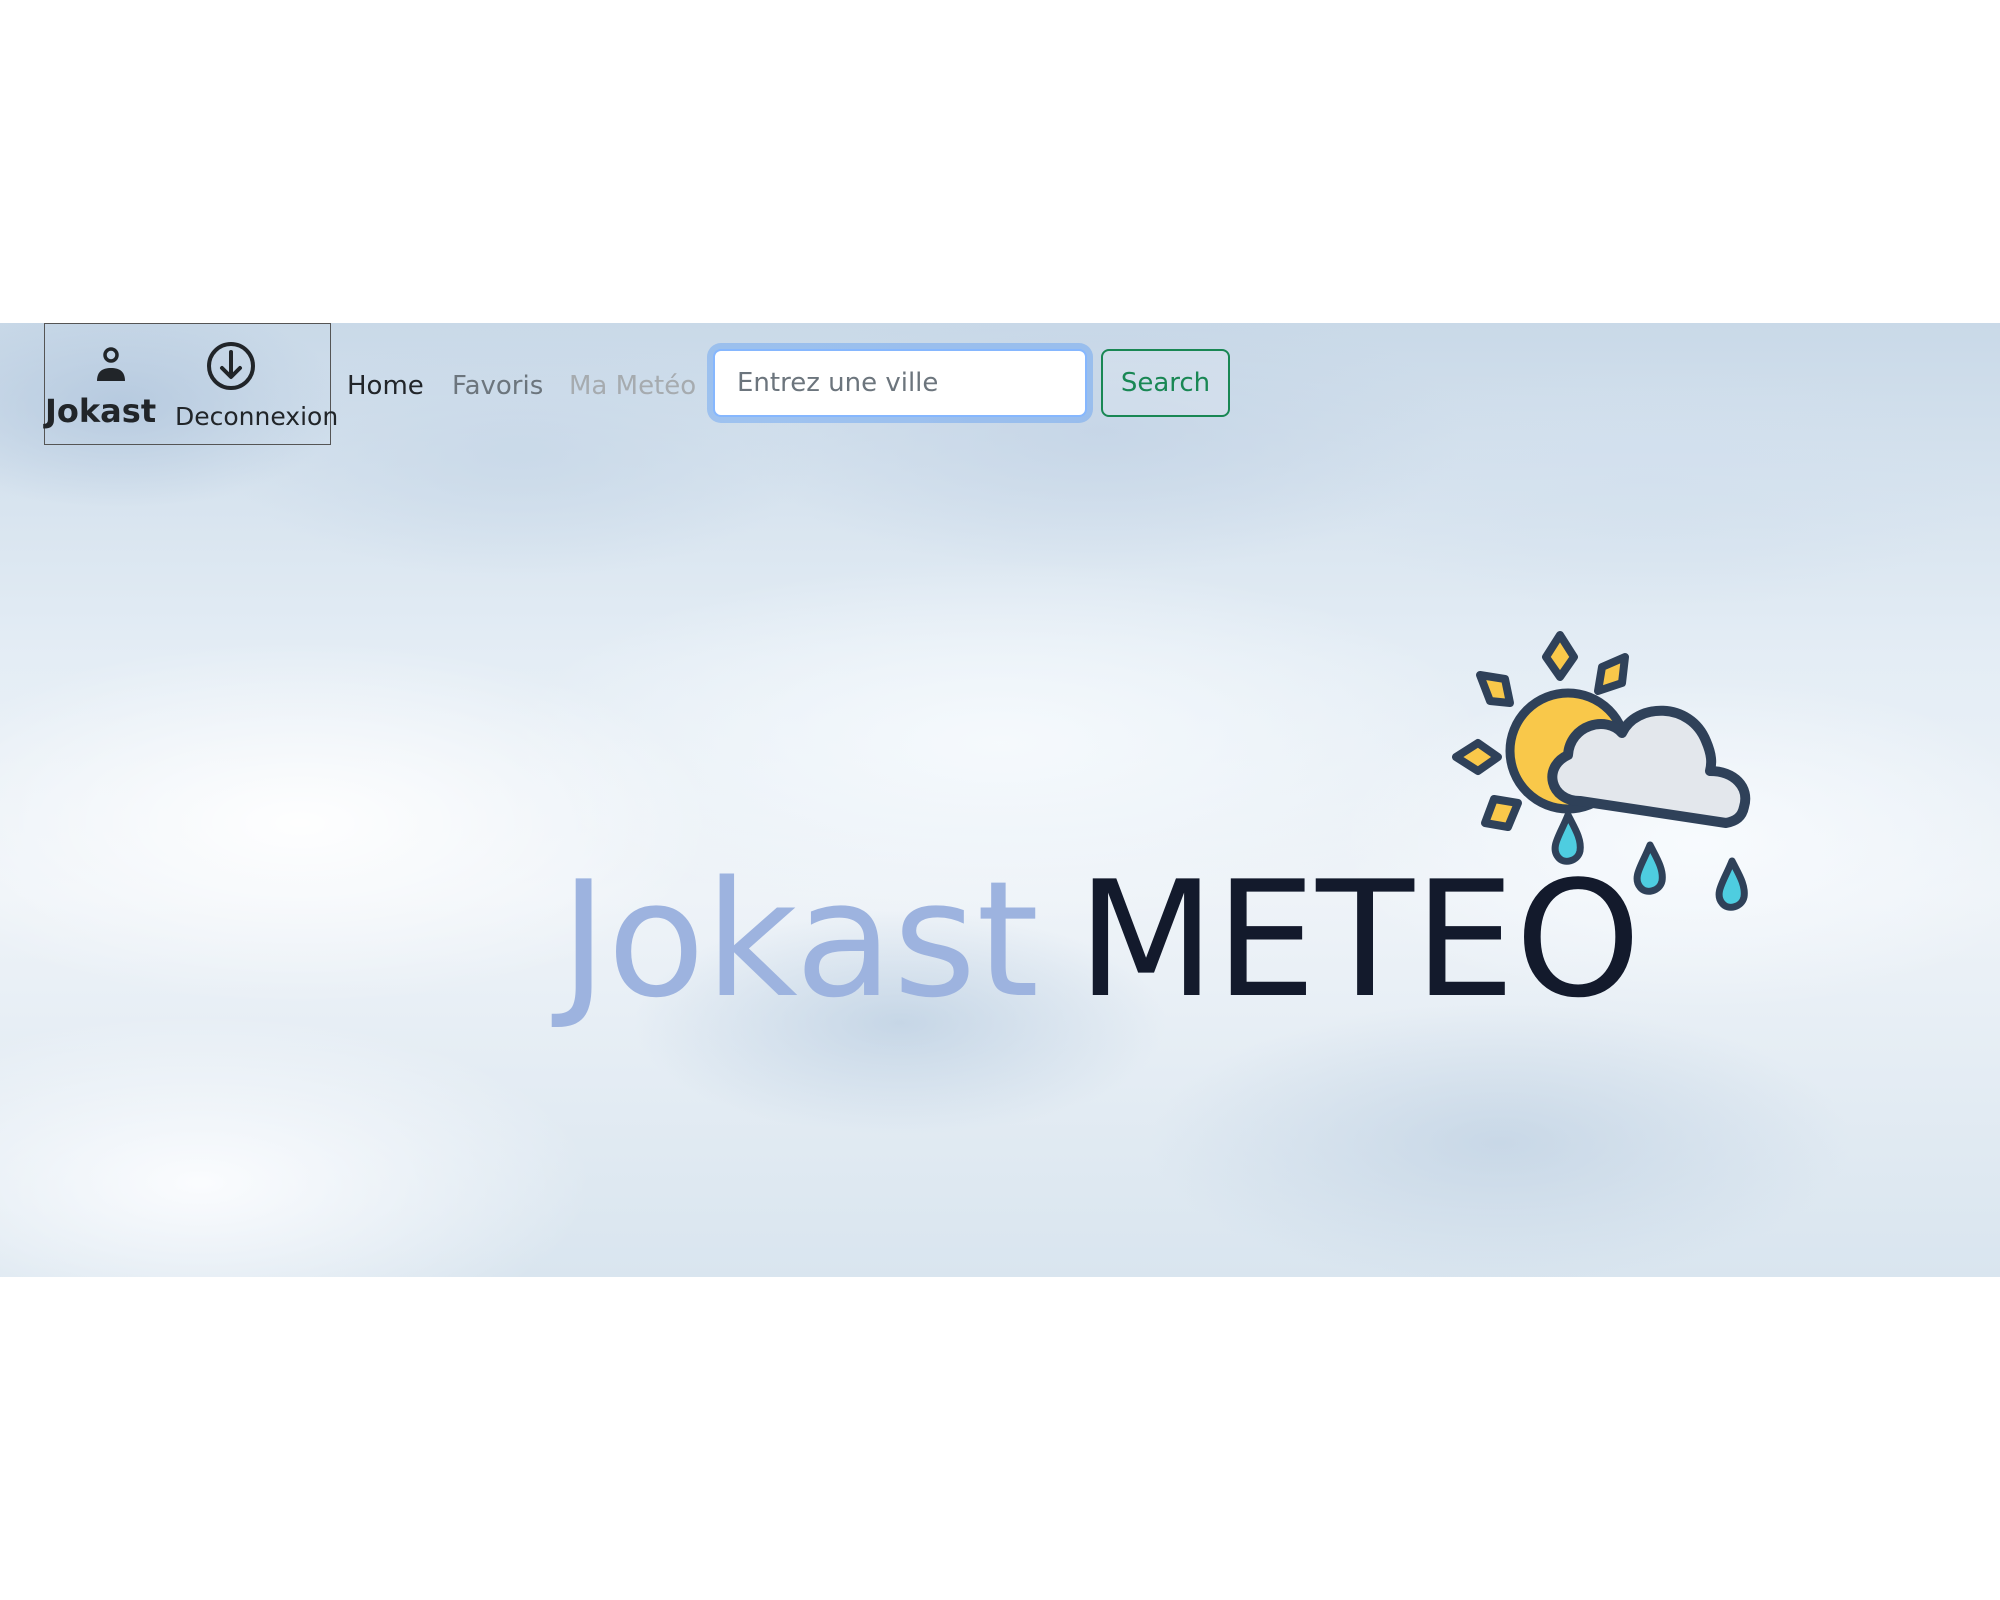 The width and height of the screenshot is (2000, 1600). What do you see at coordinates (256, 416) in the screenshot?
I see `logout-link: Deconnexion` at bounding box center [256, 416].